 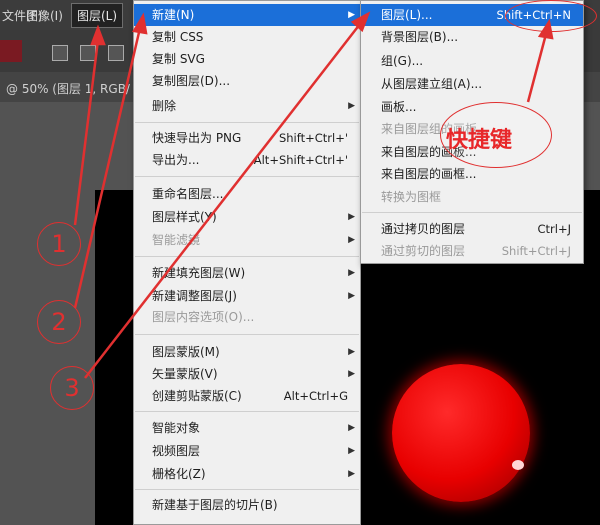 What do you see at coordinates (197, 138) in the screenshot?
I see `menu-item-label: 快速导出为 PNG` at bounding box center [197, 138].